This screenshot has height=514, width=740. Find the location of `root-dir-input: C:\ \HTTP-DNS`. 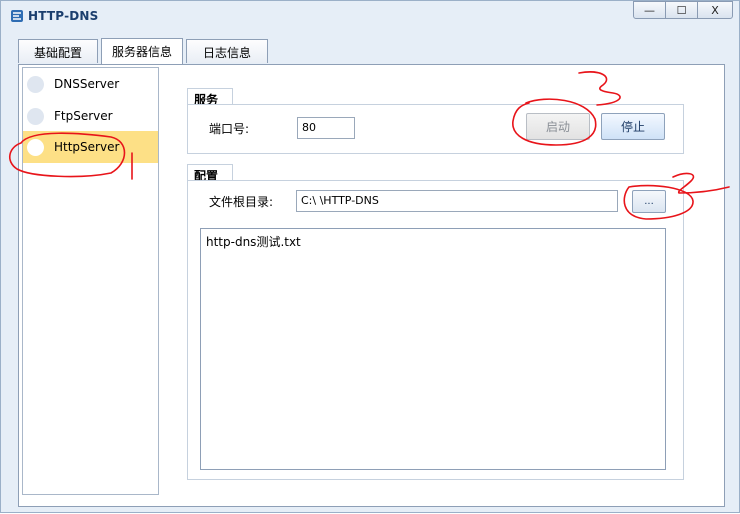

root-dir-input: C:\ \HTTP-DNS is located at coordinates (457, 201).